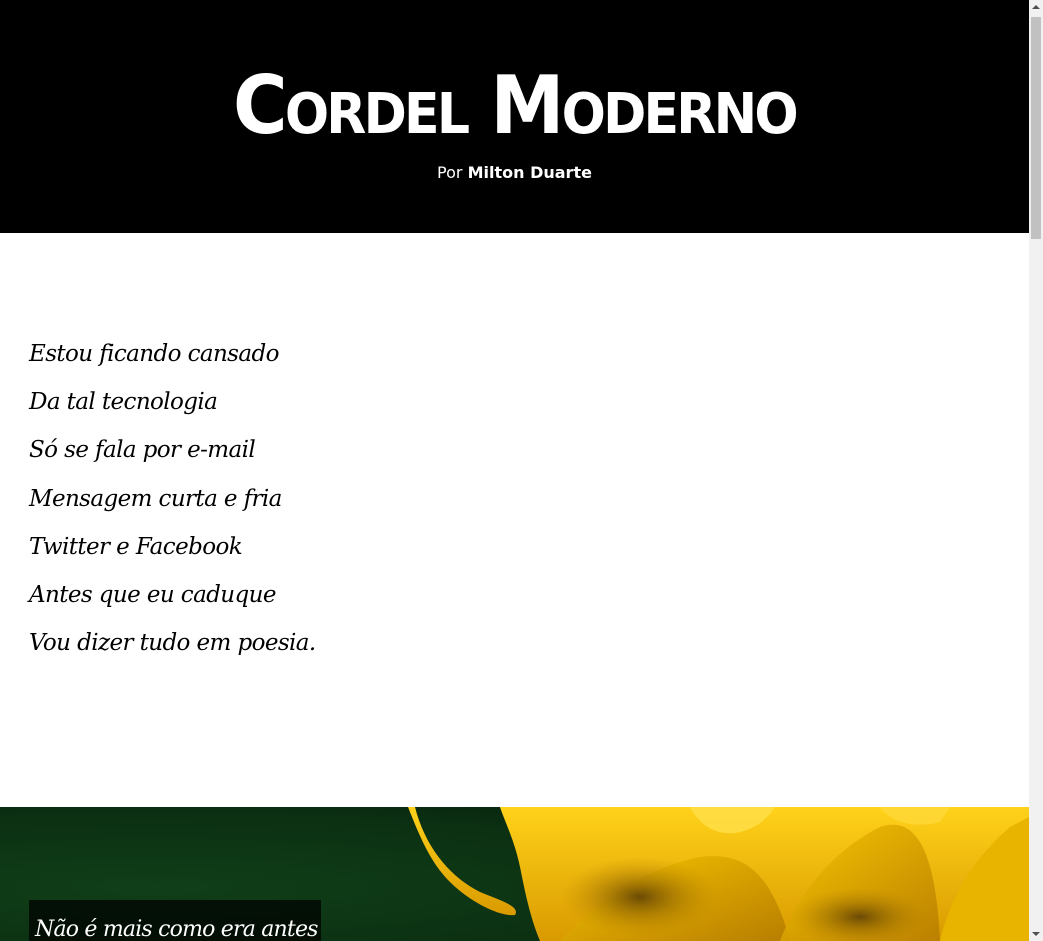 The height and width of the screenshot is (941, 1043). I want to click on poem-line: Da tal tecnologia, so click(123, 402).